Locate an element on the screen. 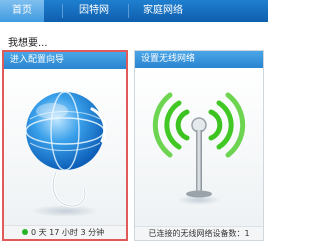 This screenshot has width=320, height=243. wireless-devices-count: 1 is located at coordinates (247, 233).